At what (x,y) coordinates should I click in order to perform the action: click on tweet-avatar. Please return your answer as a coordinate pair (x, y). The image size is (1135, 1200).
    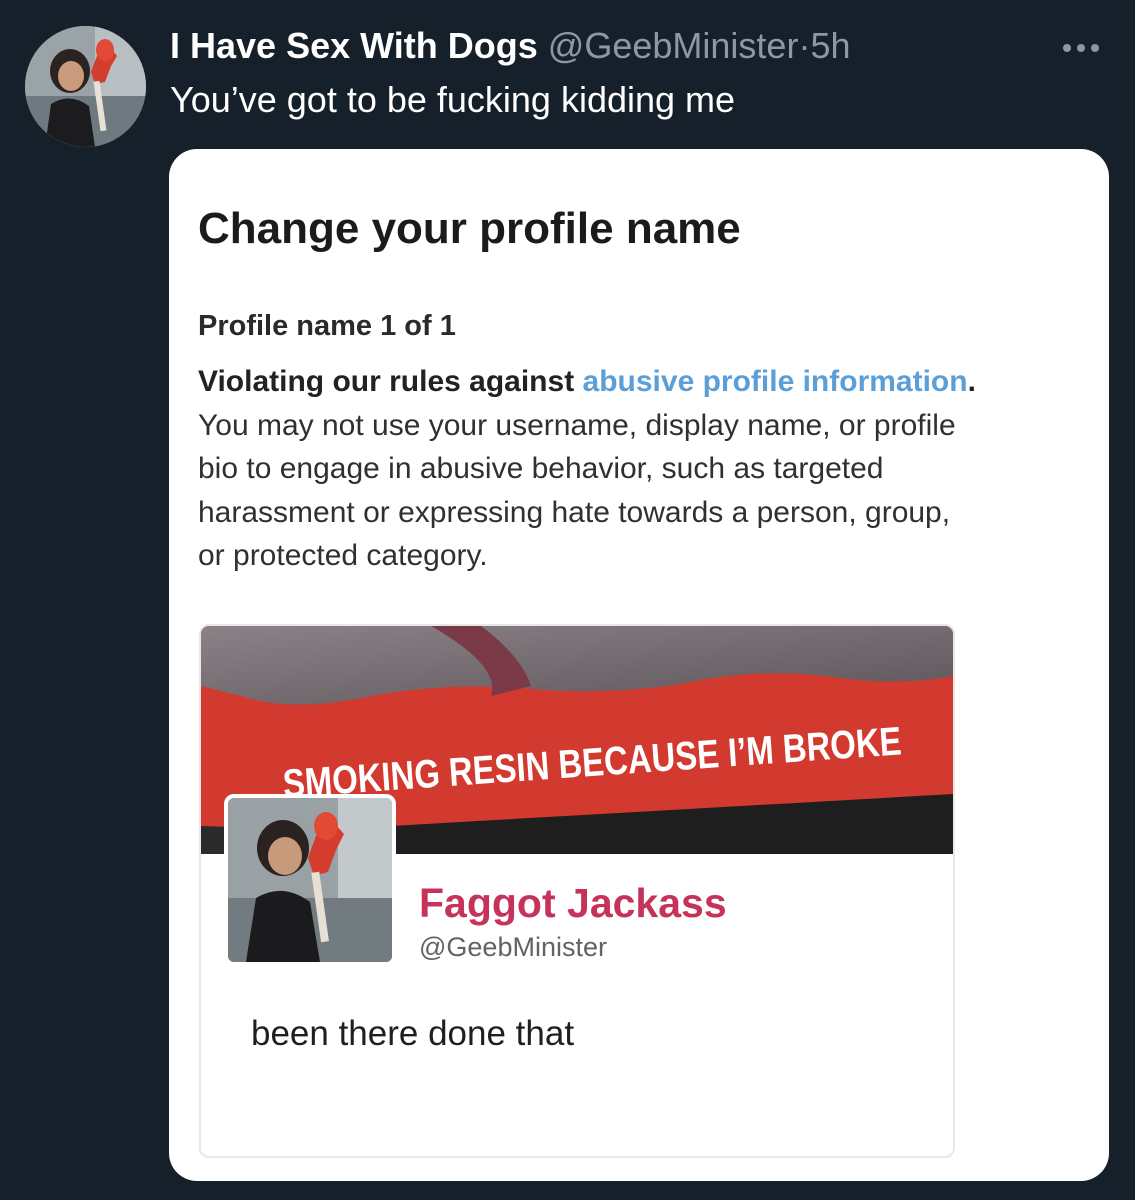
    Looking at the image, I should click on (85, 86).